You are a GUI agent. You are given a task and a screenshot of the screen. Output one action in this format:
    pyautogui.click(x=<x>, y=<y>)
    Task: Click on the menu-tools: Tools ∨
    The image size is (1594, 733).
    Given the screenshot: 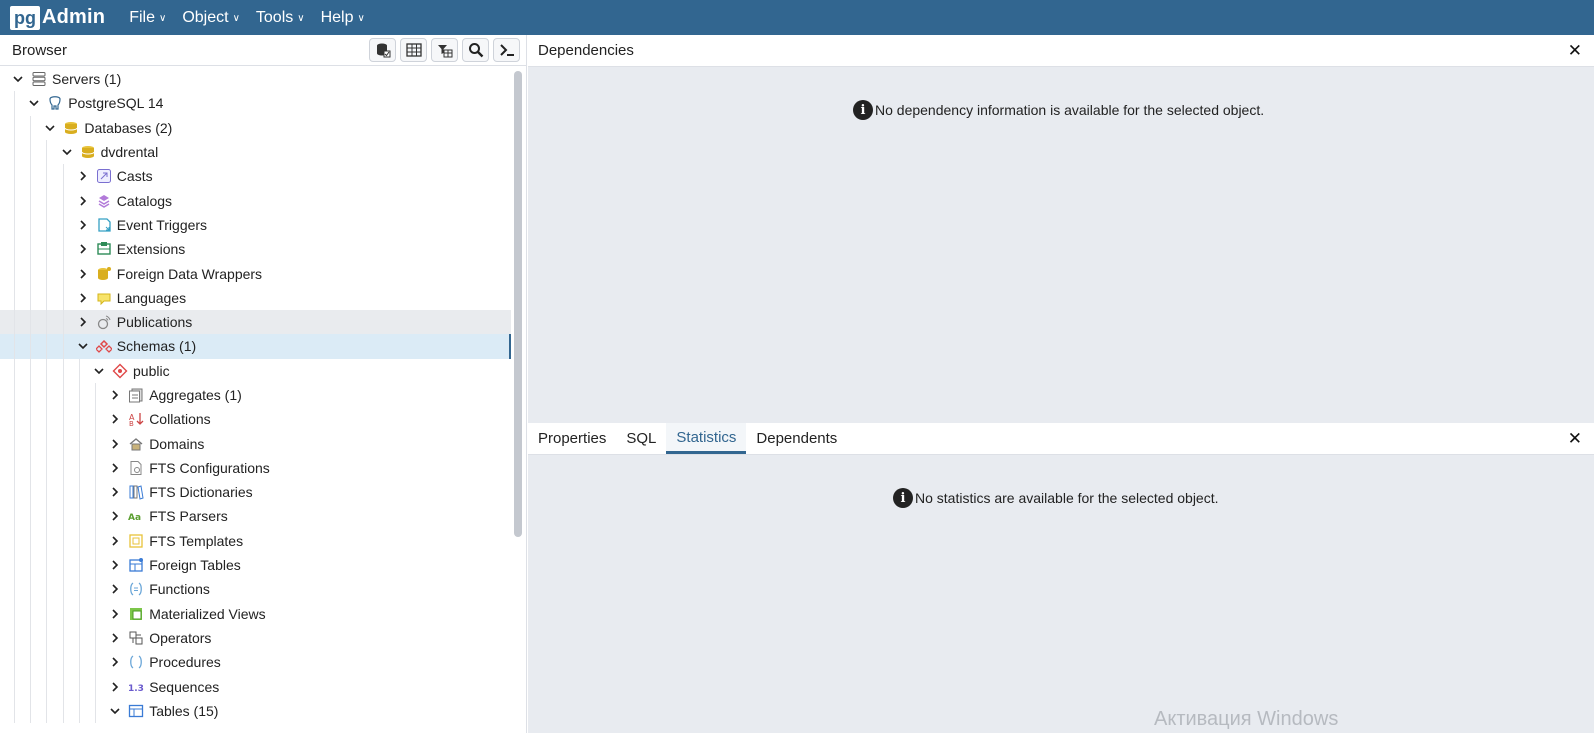 What is the action you would take?
    pyautogui.click(x=280, y=18)
    